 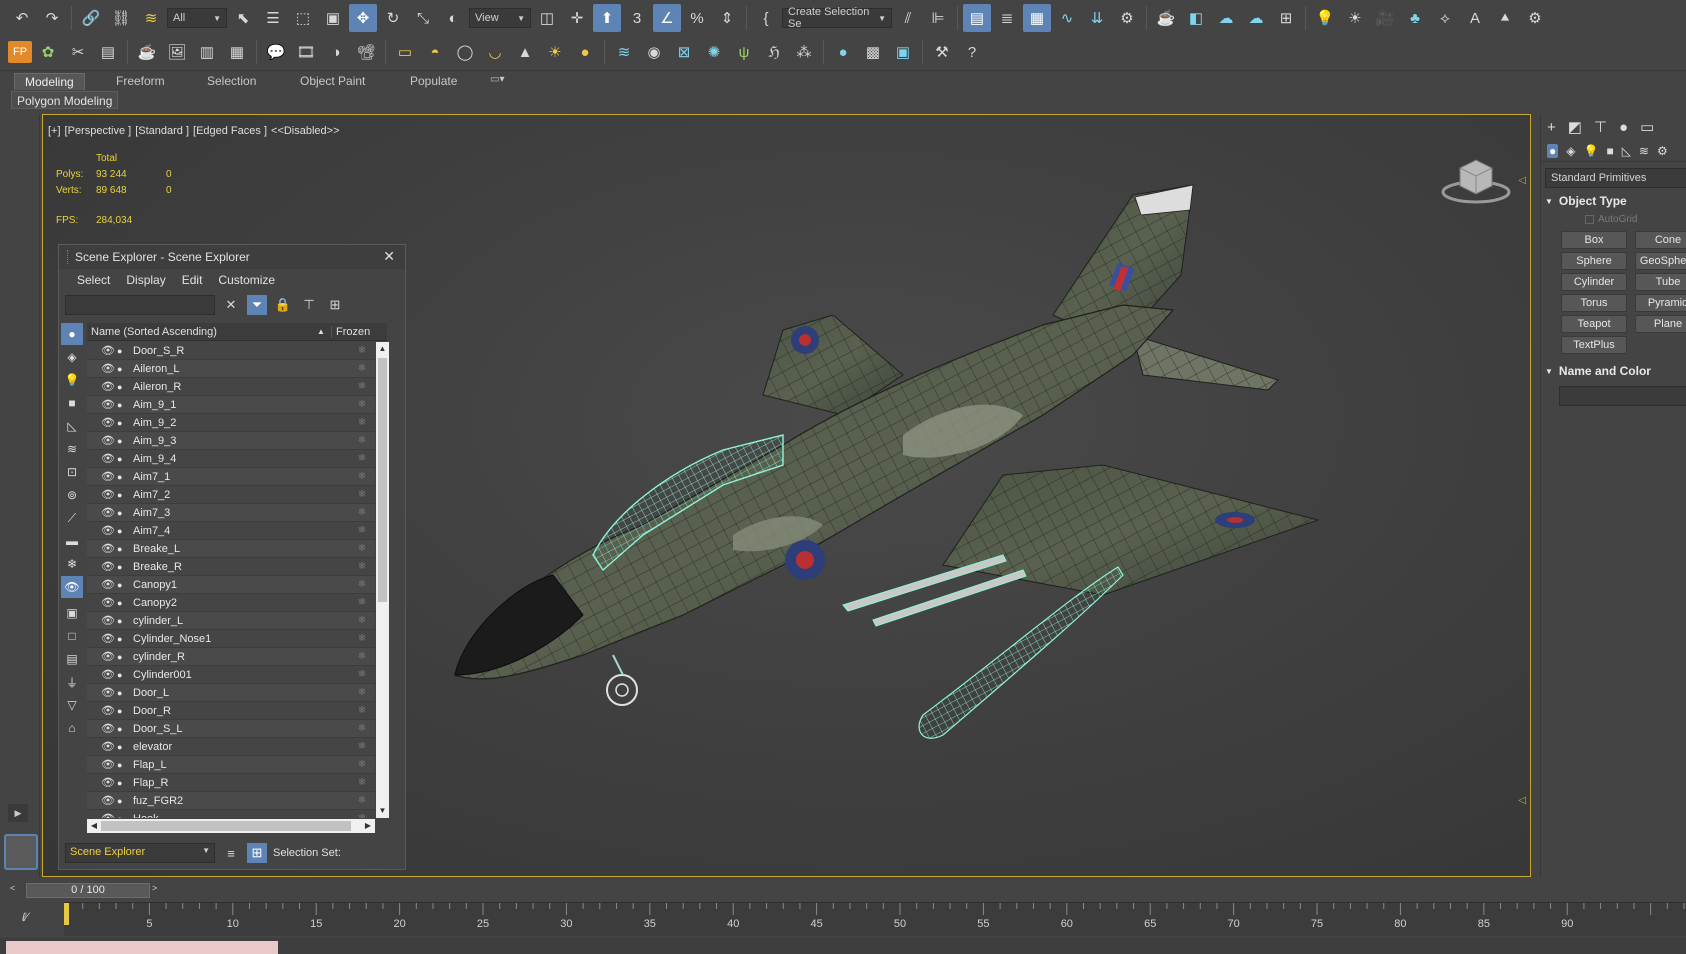 I want to click on box-button: Box, so click(x=1594, y=240).